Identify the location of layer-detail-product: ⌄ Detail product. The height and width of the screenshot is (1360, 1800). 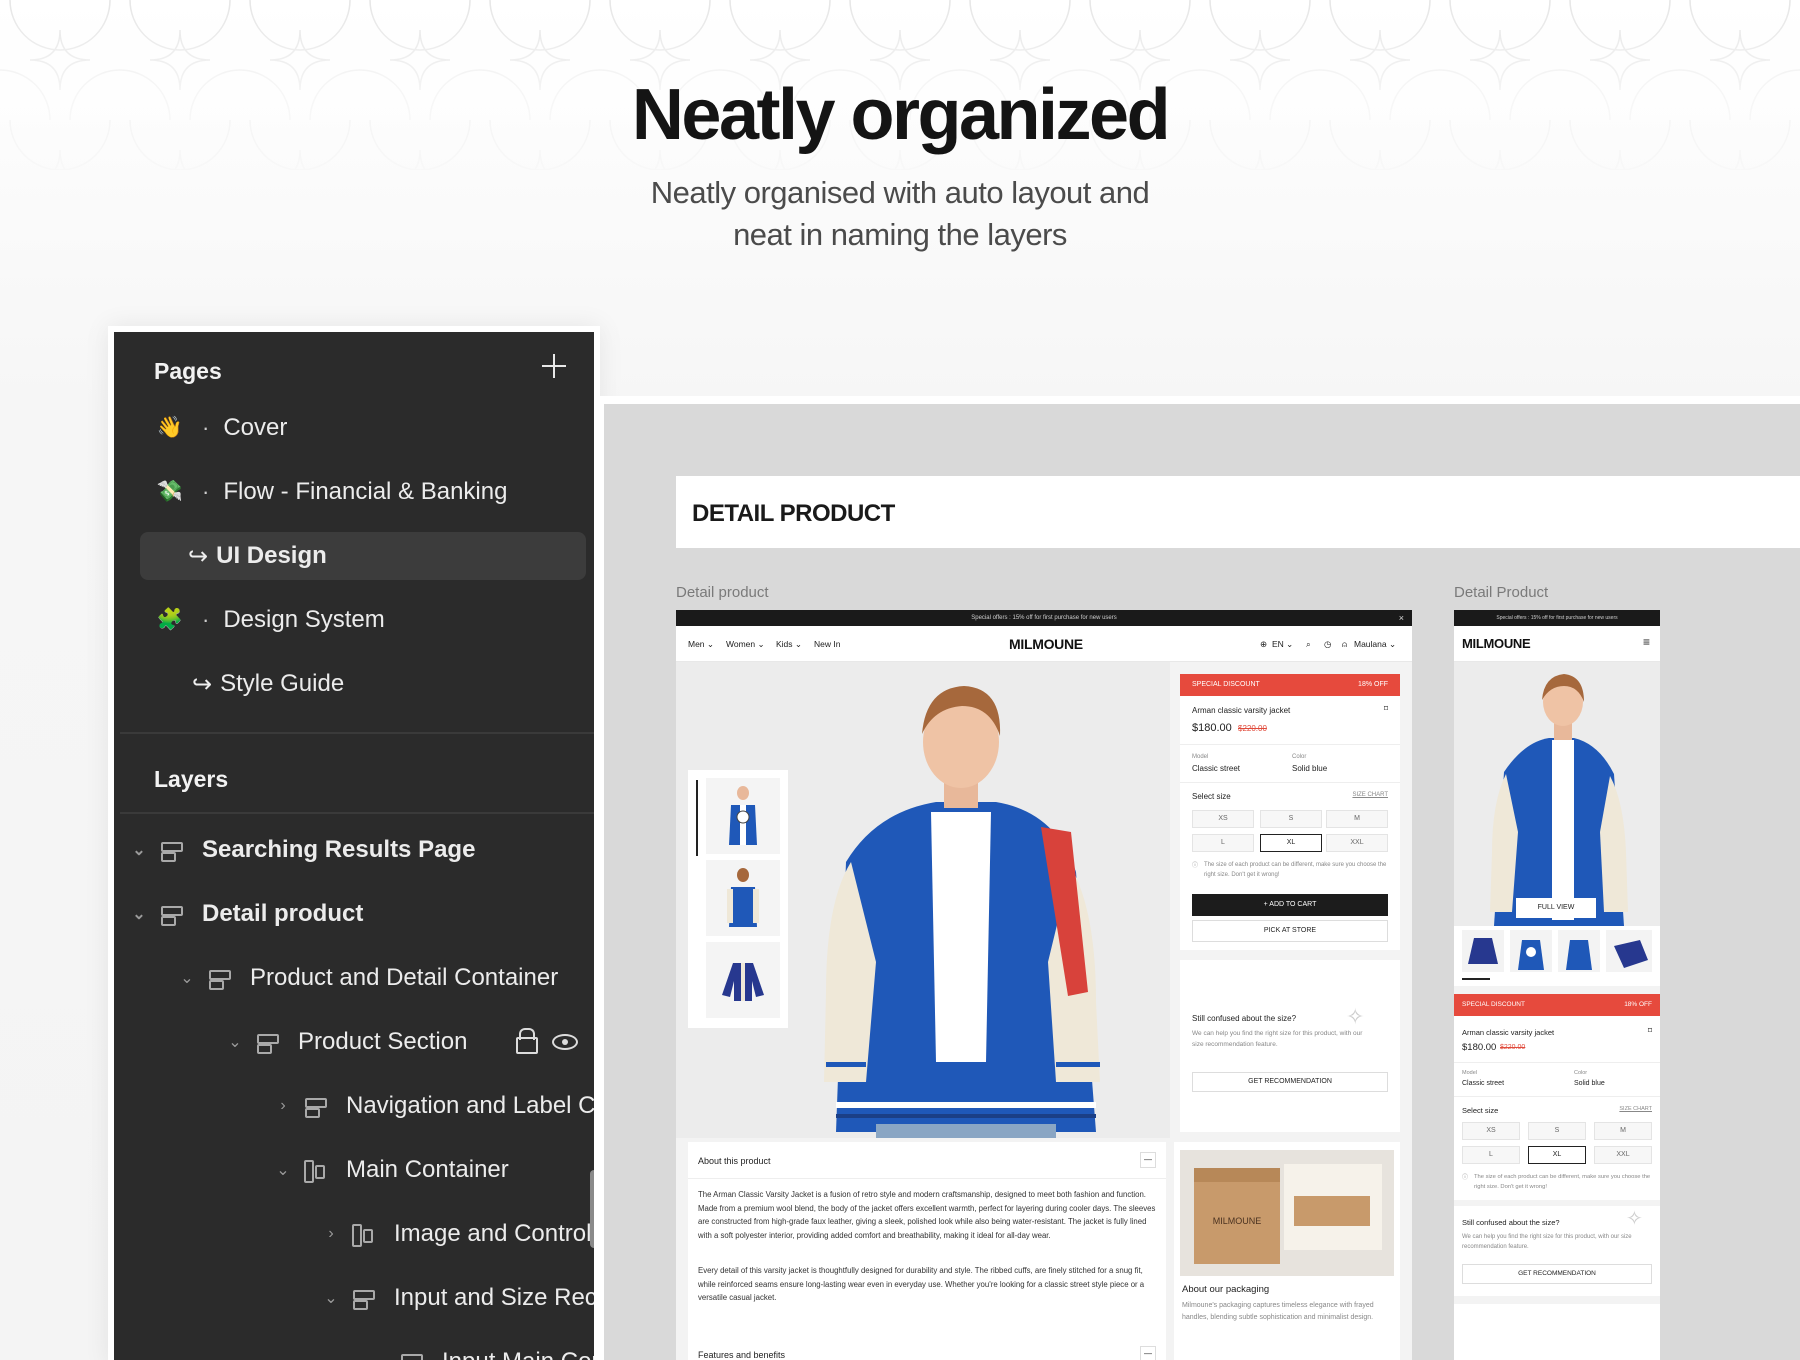
(246, 914).